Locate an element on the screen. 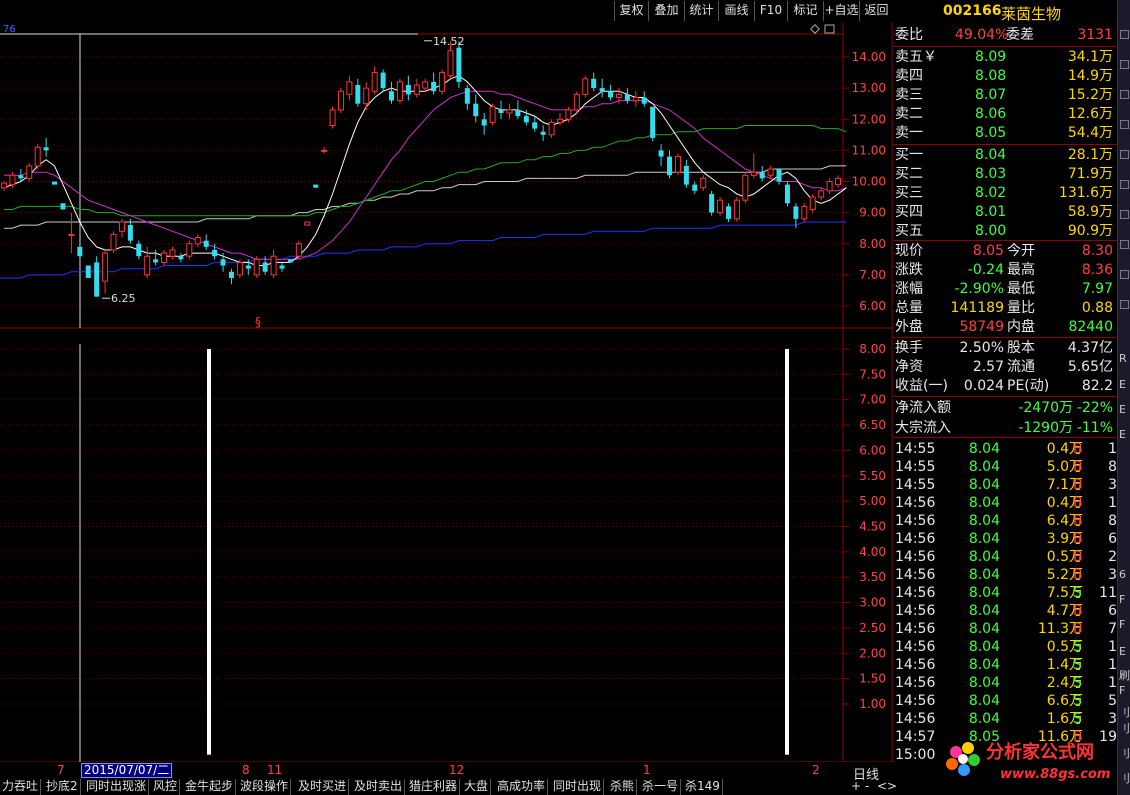 The height and width of the screenshot is (795, 1130). indicator-tab: 金牛起步 is located at coordinates (210, 787).